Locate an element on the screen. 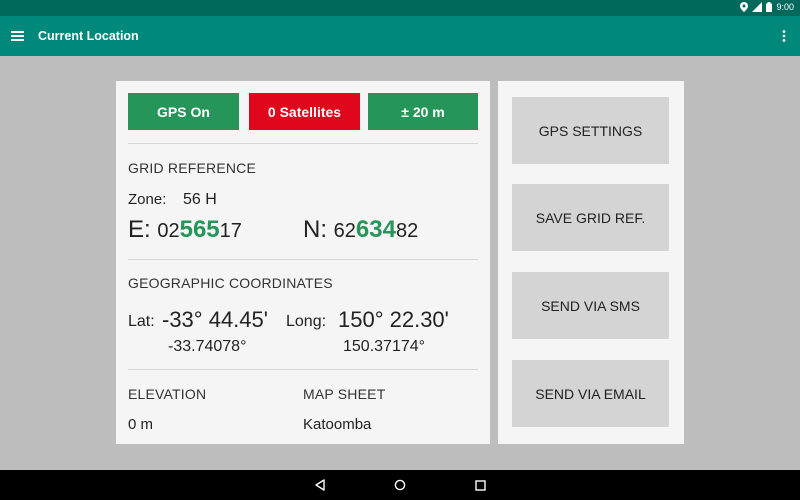  easting-prefix: 02 is located at coordinates (168, 231).